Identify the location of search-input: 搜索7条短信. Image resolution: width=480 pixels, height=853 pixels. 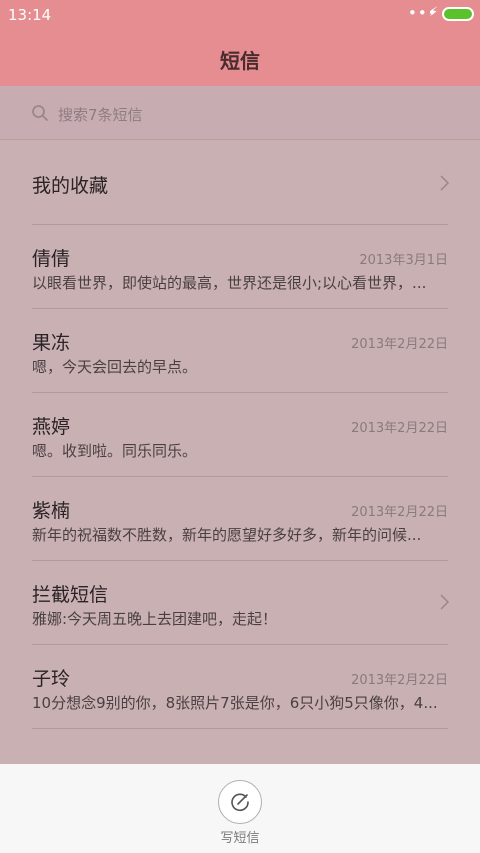
(100, 114).